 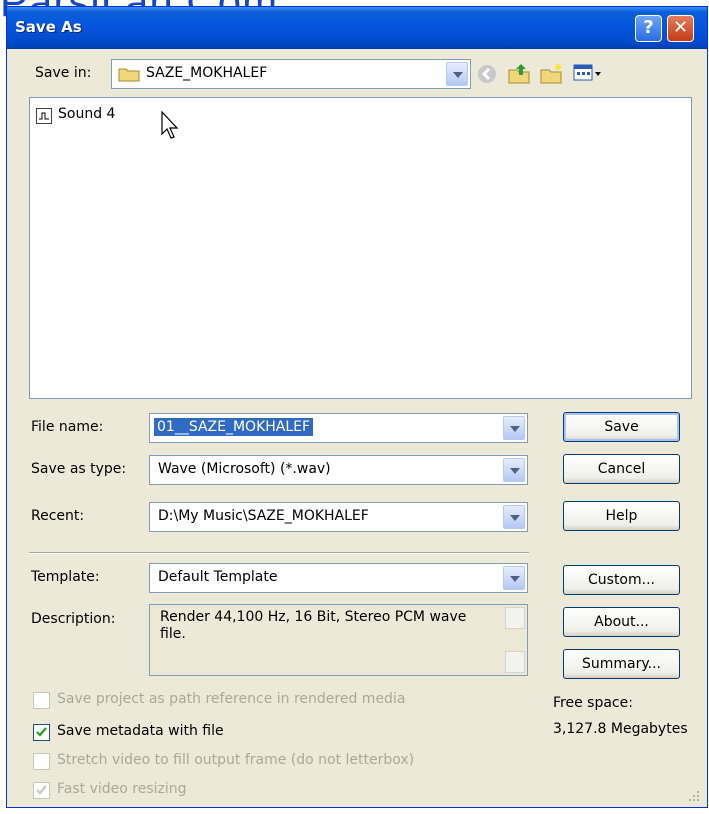 What do you see at coordinates (588, 75) in the screenshot?
I see `view-menu-icon` at bounding box center [588, 75].